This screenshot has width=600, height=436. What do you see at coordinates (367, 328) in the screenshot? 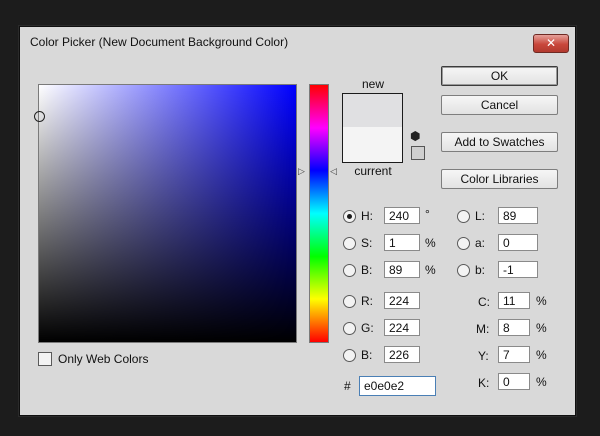
I see `green-label: G:` at bounding box center [367, 328].